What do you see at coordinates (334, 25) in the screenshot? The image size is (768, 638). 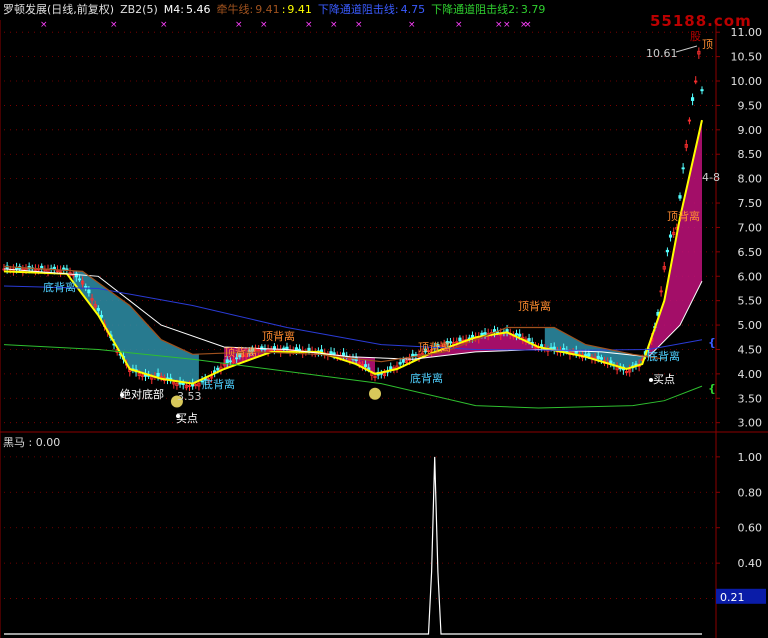 I see `signal-x-6: ×` at bounding box center [334, 25].